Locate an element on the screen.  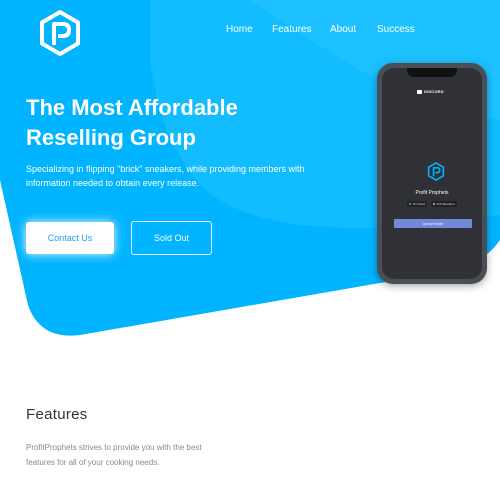
headline-line-1: The Most Affordable is located at coordinates (132, 107).